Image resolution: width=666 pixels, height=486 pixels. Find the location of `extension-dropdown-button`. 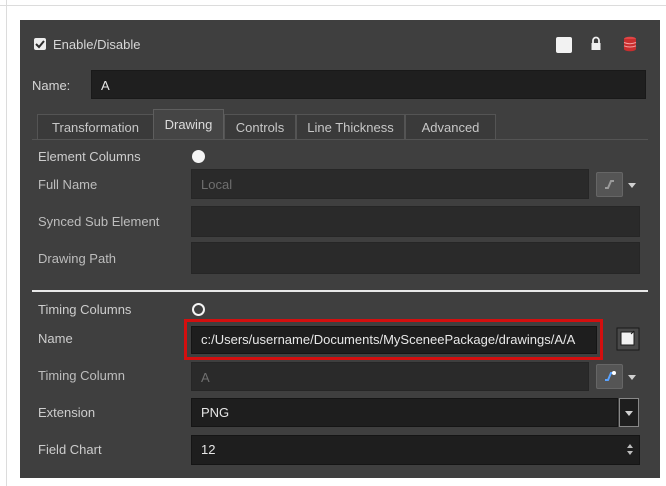

extension-dropdown-button is located at coordinates (629, 412).